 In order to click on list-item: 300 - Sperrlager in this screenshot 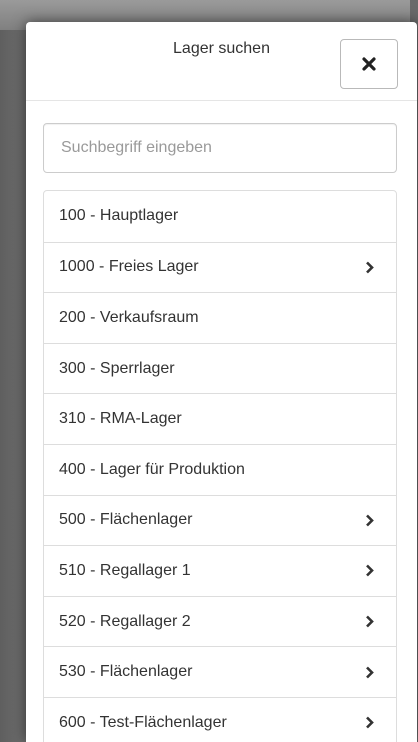, I will do `click(220, 368)`.